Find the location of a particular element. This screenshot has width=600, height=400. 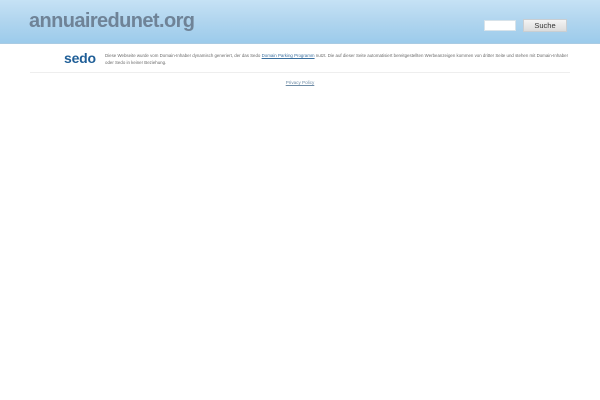

search-input is located at coordinates (500, 25).